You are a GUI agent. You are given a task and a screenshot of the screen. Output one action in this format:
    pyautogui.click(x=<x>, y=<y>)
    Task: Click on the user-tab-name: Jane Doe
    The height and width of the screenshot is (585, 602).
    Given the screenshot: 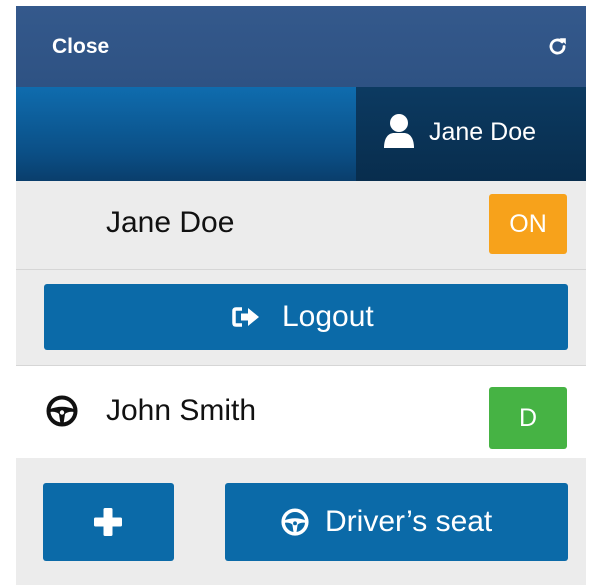 What is the action you would take?
    pyautogui.click(x=483, y=132)
    